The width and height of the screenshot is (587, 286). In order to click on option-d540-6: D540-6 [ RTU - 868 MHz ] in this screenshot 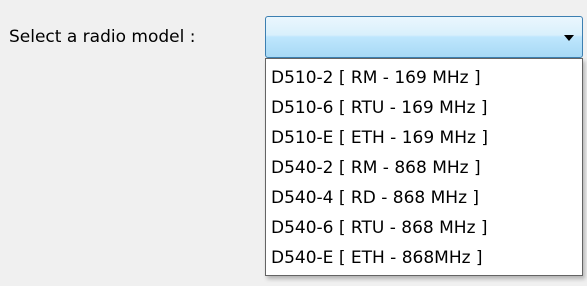, I will do `click(424, 228)`.